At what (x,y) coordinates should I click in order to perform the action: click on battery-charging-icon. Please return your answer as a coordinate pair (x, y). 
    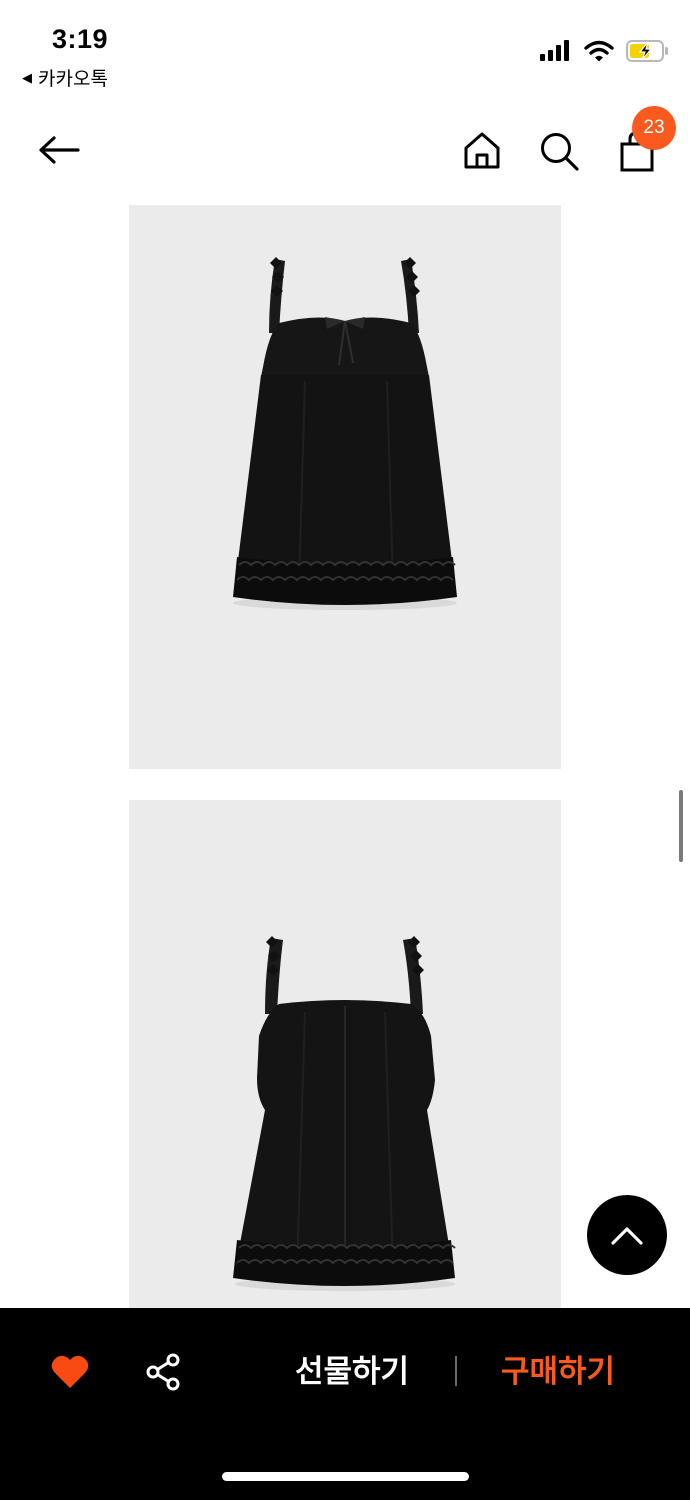
    Looking at the image, I should click on (647, 51).